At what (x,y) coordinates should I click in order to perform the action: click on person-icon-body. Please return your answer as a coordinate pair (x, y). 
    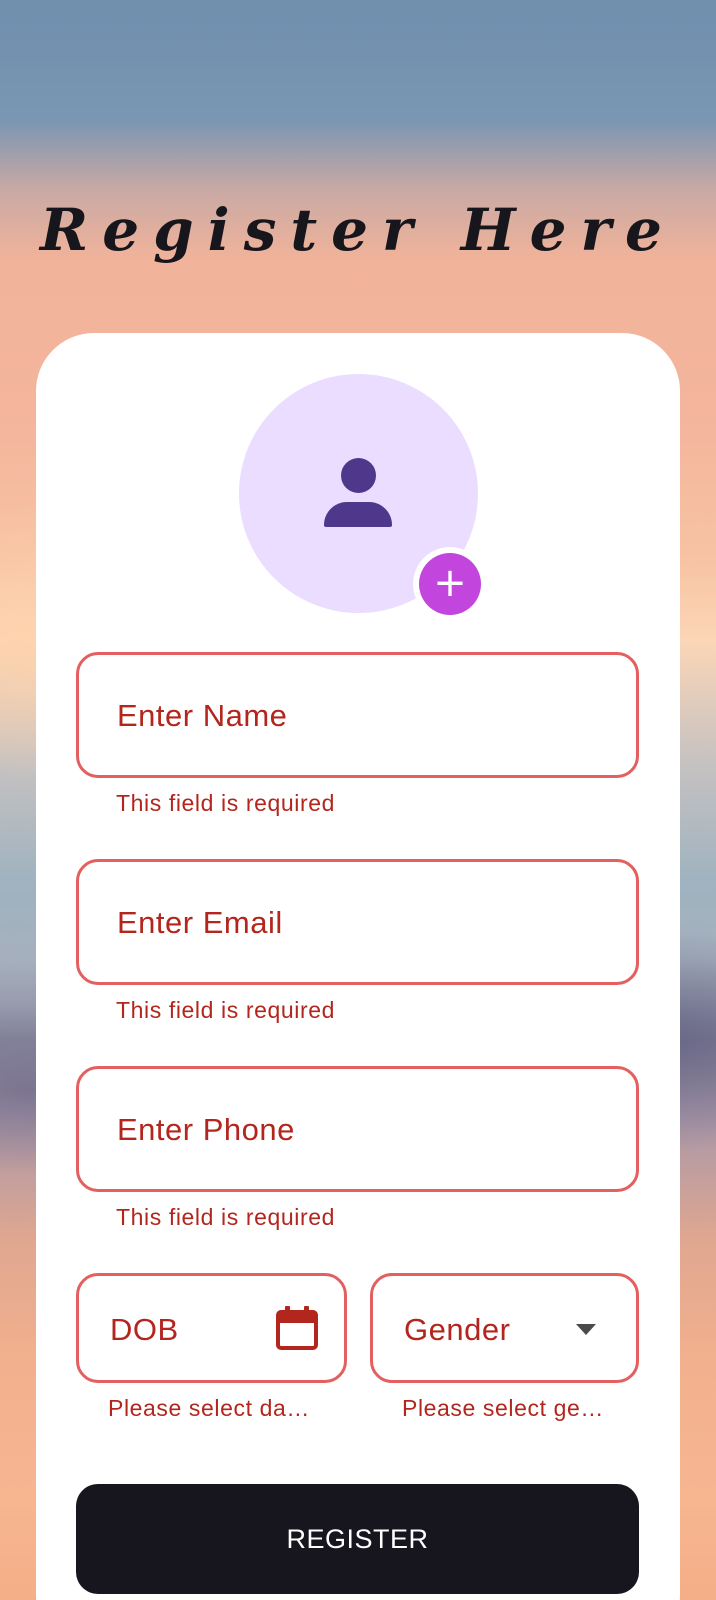
    Looking at the image, I should click on (358, 514).